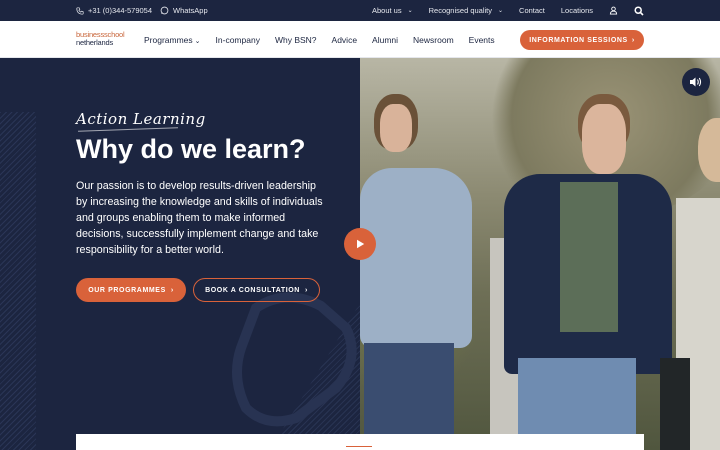 This screenshot has width=720, height=450. Describe the element at coordinates (359, 448) in the screenshot. I see `card-accent` at that location.